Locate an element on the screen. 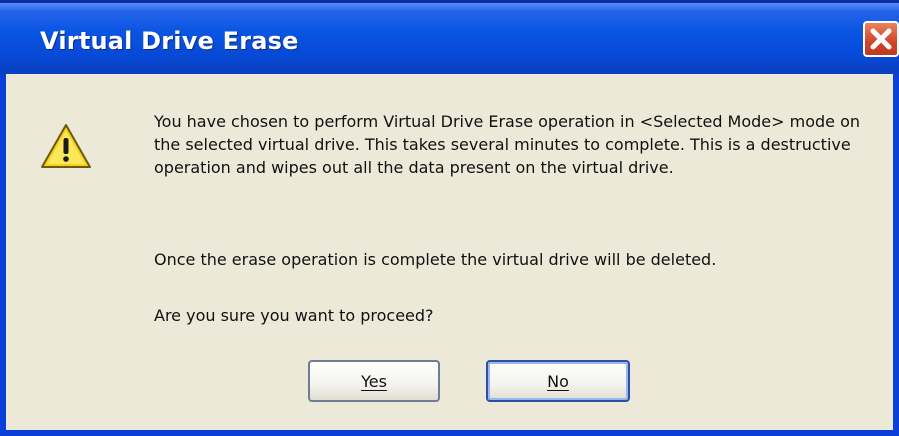 This screenshot has height=436, width=899. message-paragraph-3: Are you sure you want to proceed? is located at coordinates (294, 315).